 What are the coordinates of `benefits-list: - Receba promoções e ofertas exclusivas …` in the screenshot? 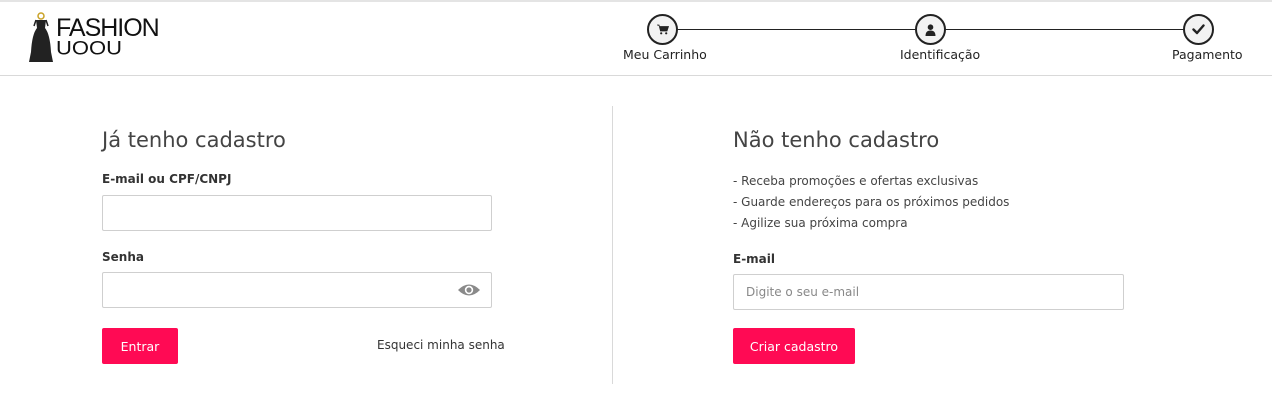 It's located at (871, 202).